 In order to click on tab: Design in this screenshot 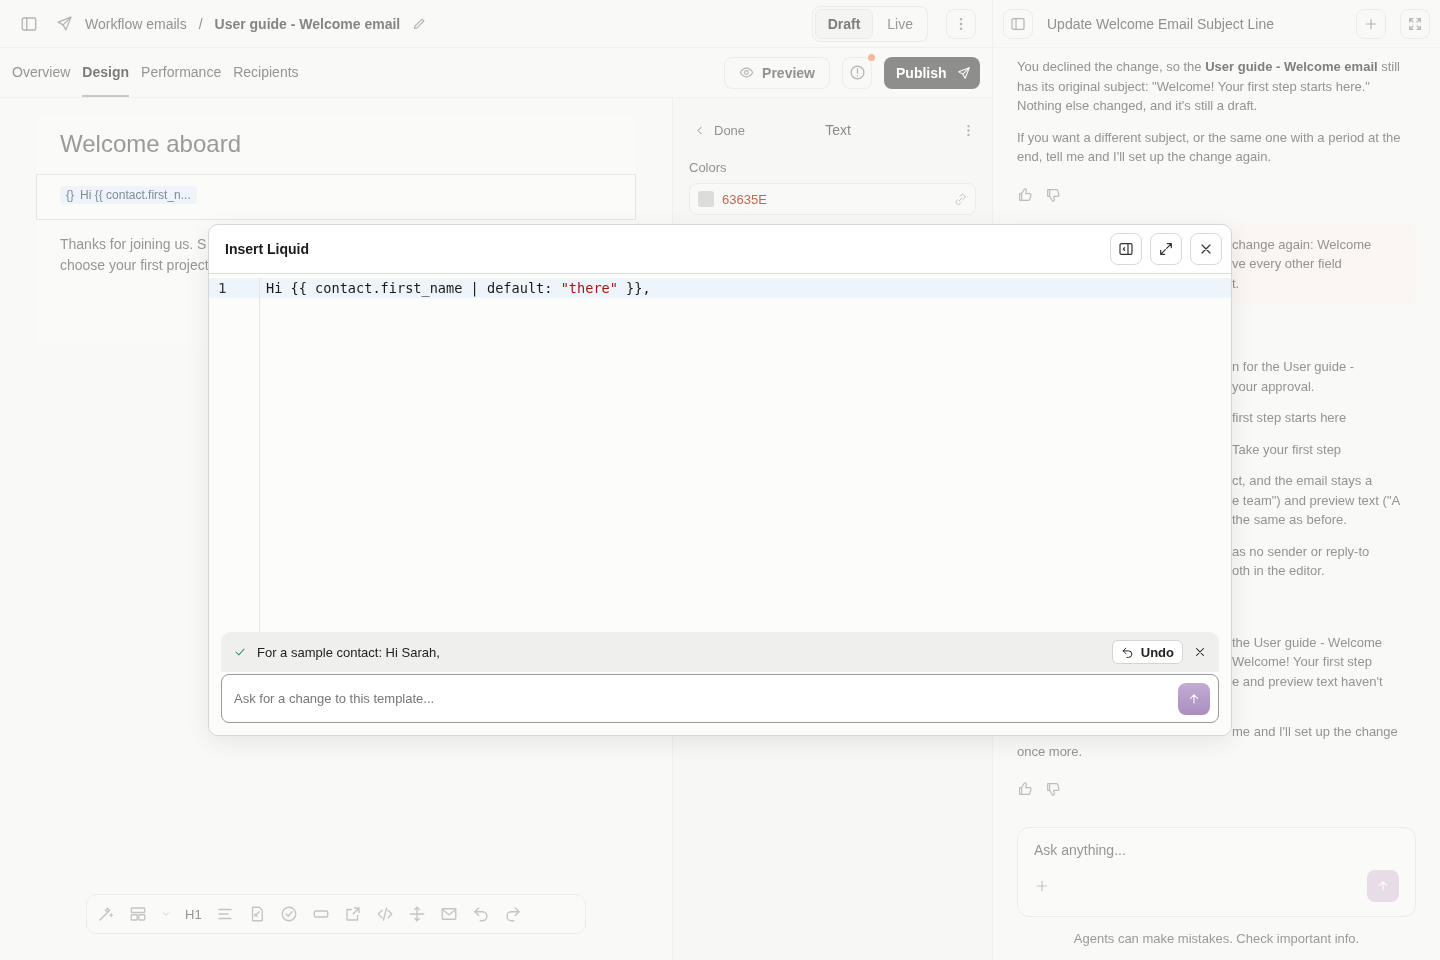, I will do `click(106, 72)`.